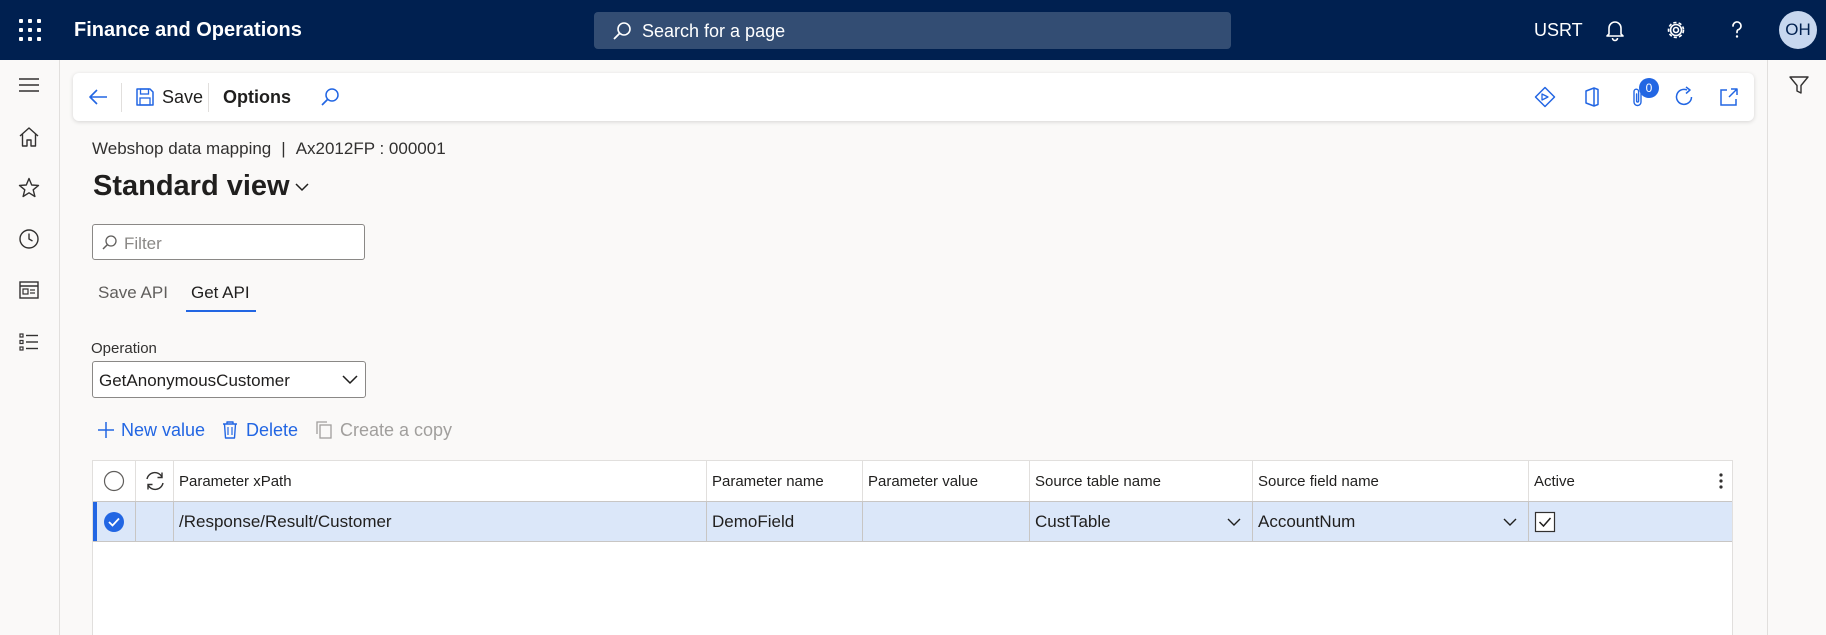 This screenshot has height=635, width=1826. Describe the element at coordinates (191, 186) in the screenshot. I see `page-title: Standard view` at that location.